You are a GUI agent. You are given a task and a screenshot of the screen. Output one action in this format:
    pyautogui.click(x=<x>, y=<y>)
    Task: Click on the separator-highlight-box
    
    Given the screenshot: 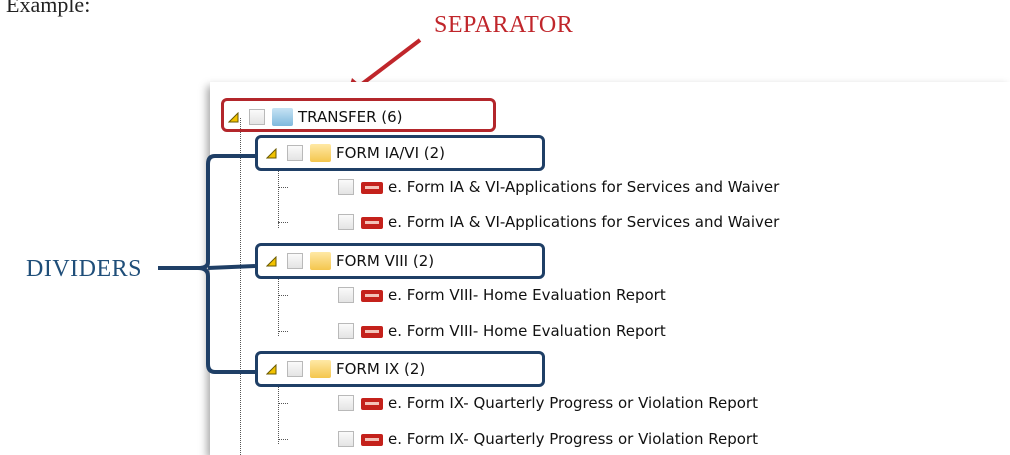 What is the action you would take?
    pyautogui.click(x=358, y=115)
    